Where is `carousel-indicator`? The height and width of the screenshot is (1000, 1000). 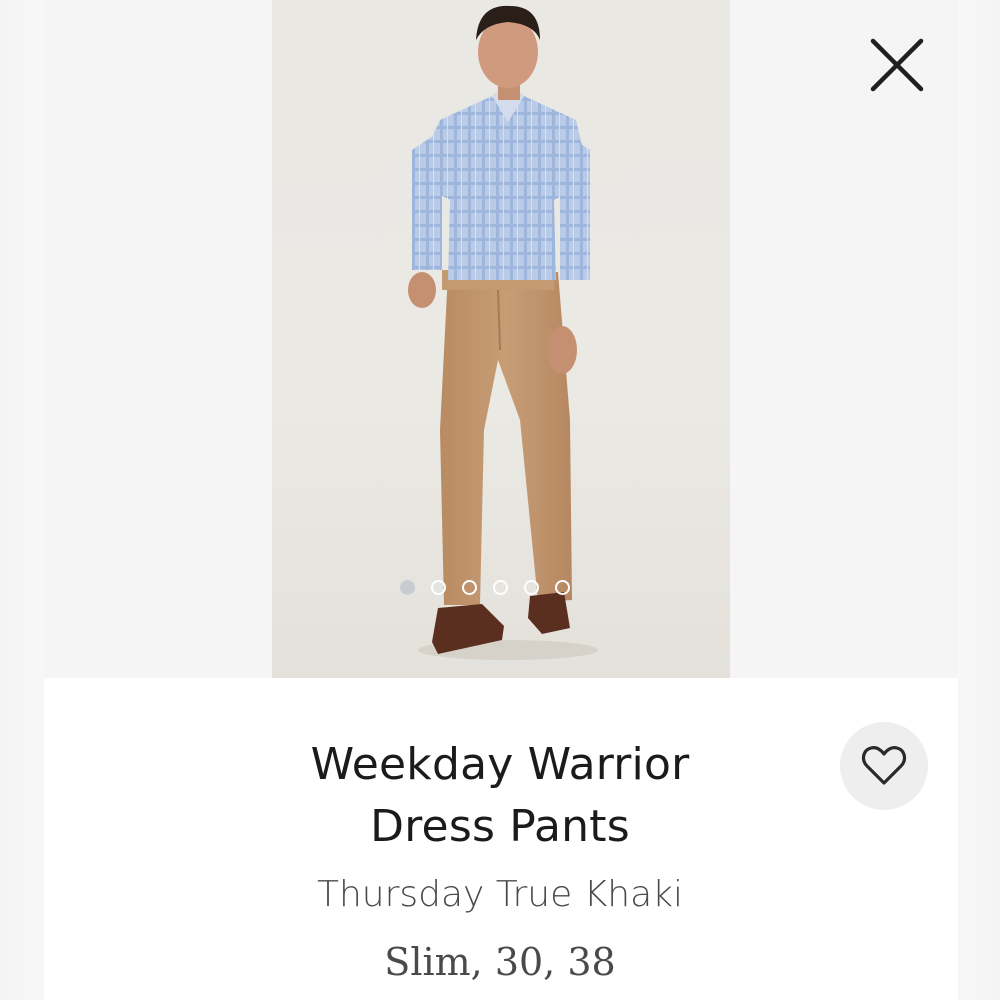 carousel-indicator is located at coordinates (485, 587).